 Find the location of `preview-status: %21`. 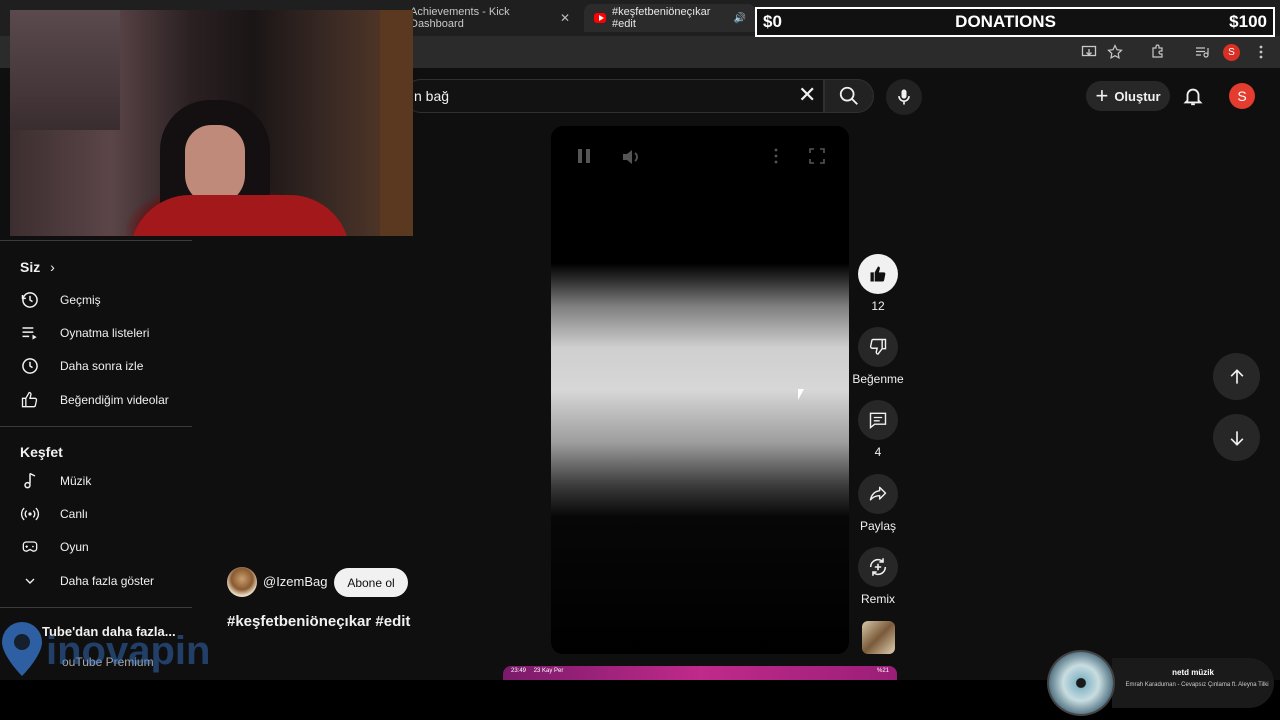

preview-status: %21 is located at coordinates (882, 671).